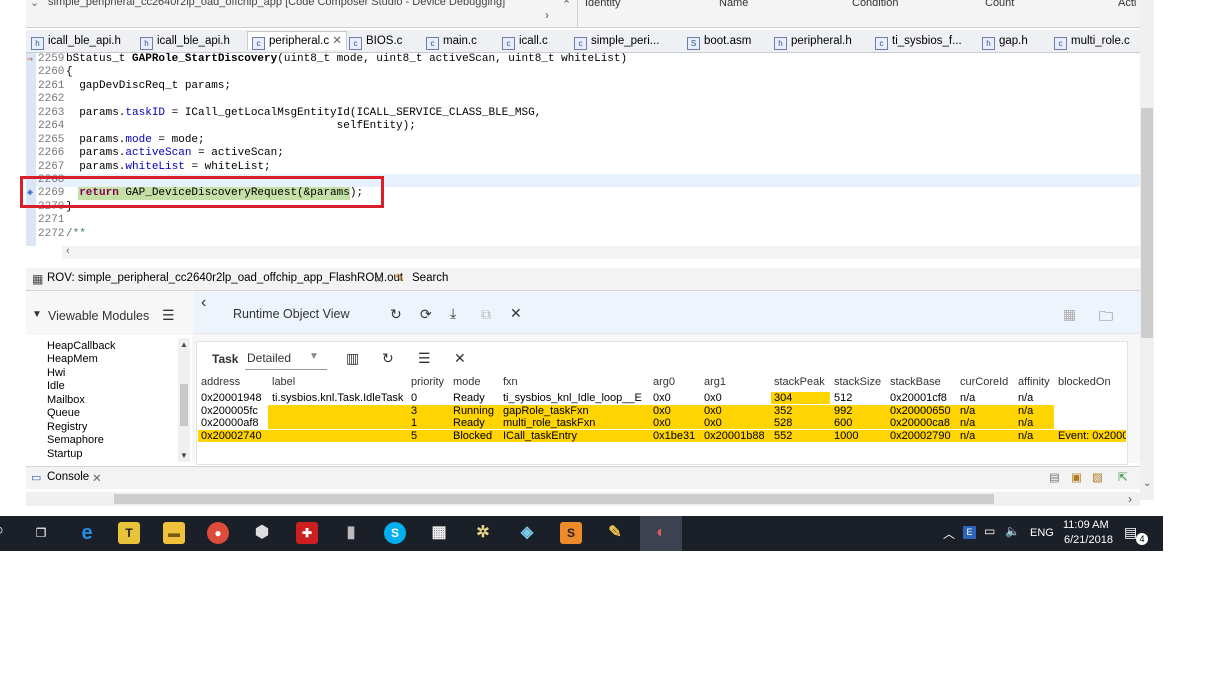 Image resolution: width=1230 pixels, height=691 pixels. What do you see at coordinates (41, 533) in the screenshot?
I see `task-view-icon: ❐` at bounding box center [41, 533].